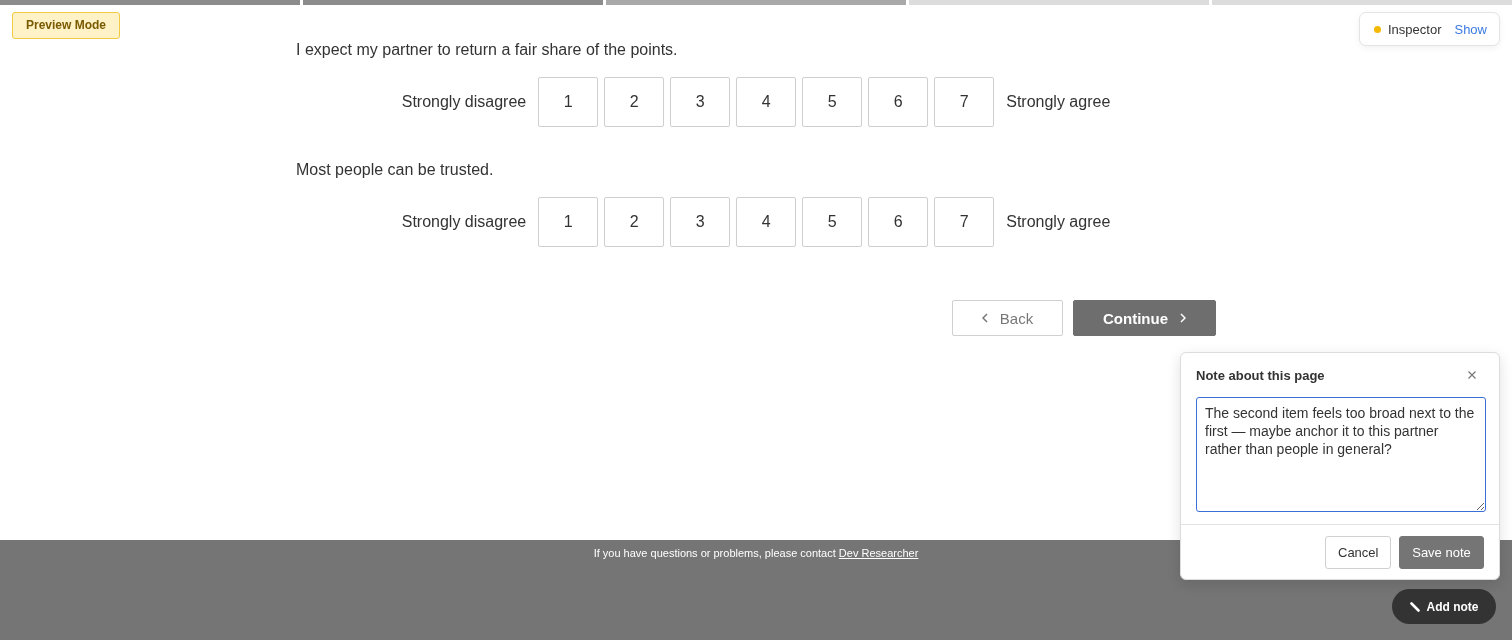  What do you see at coordinates (1377, 29) in the screenshot?
I see `status-dot-icon` at bounding box center [1377, 29].